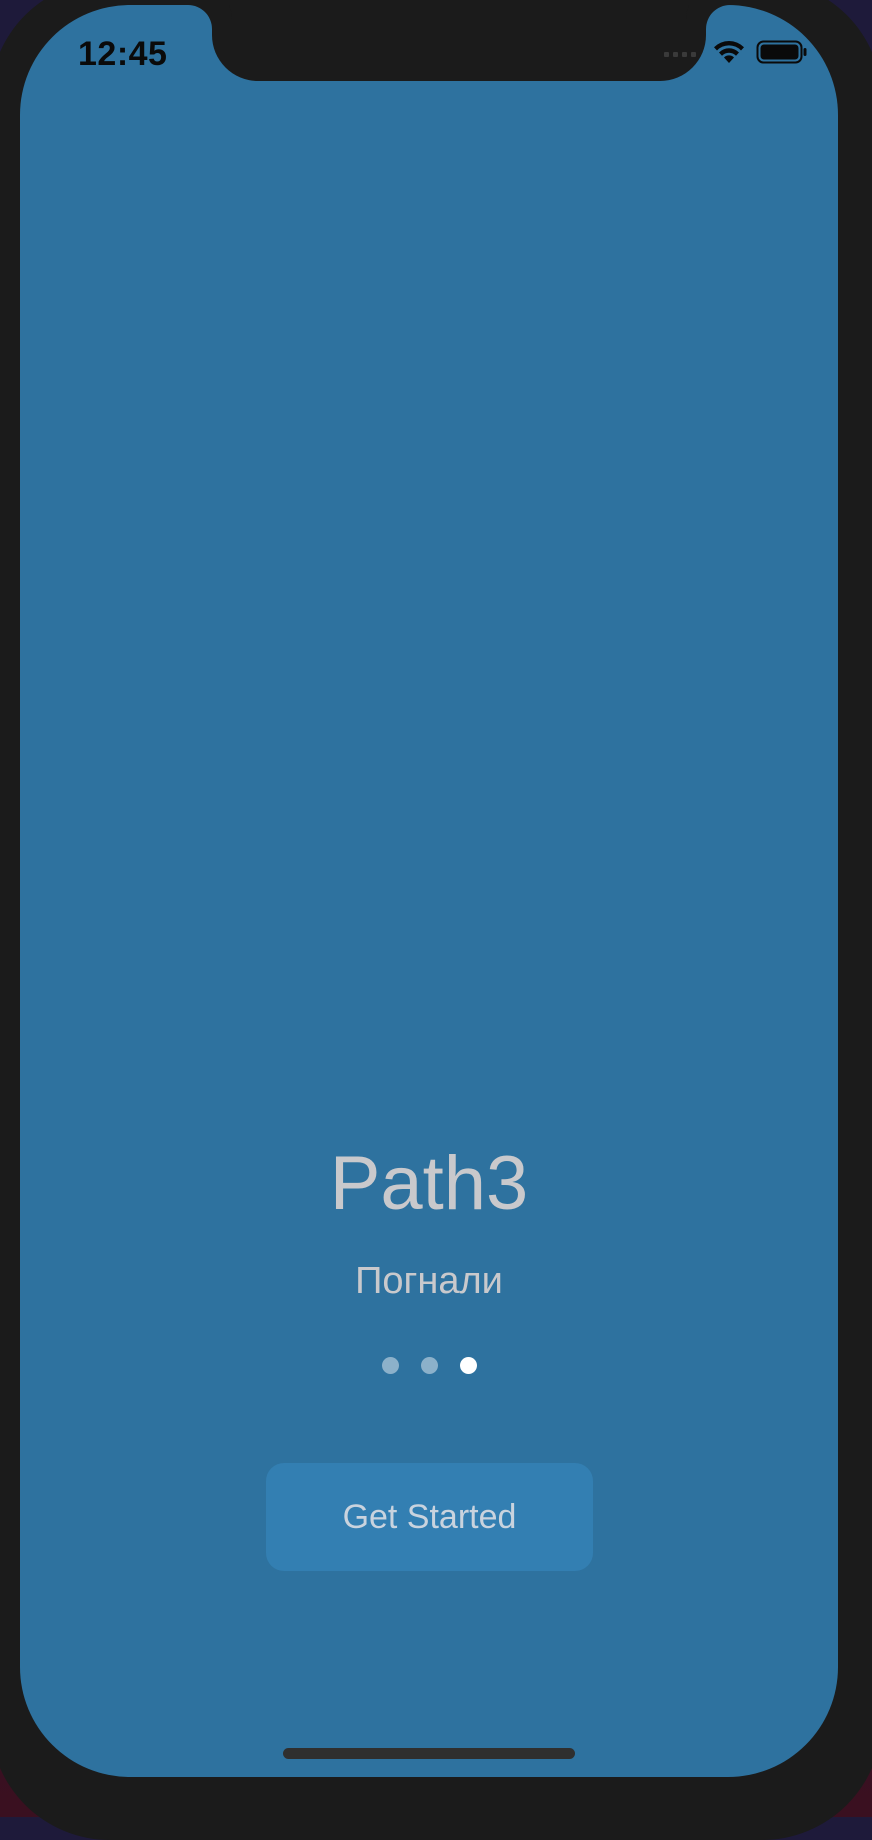 This screenshot has height=1840, width=872. I want to click on status-time: 12:45, so click(123, 54).